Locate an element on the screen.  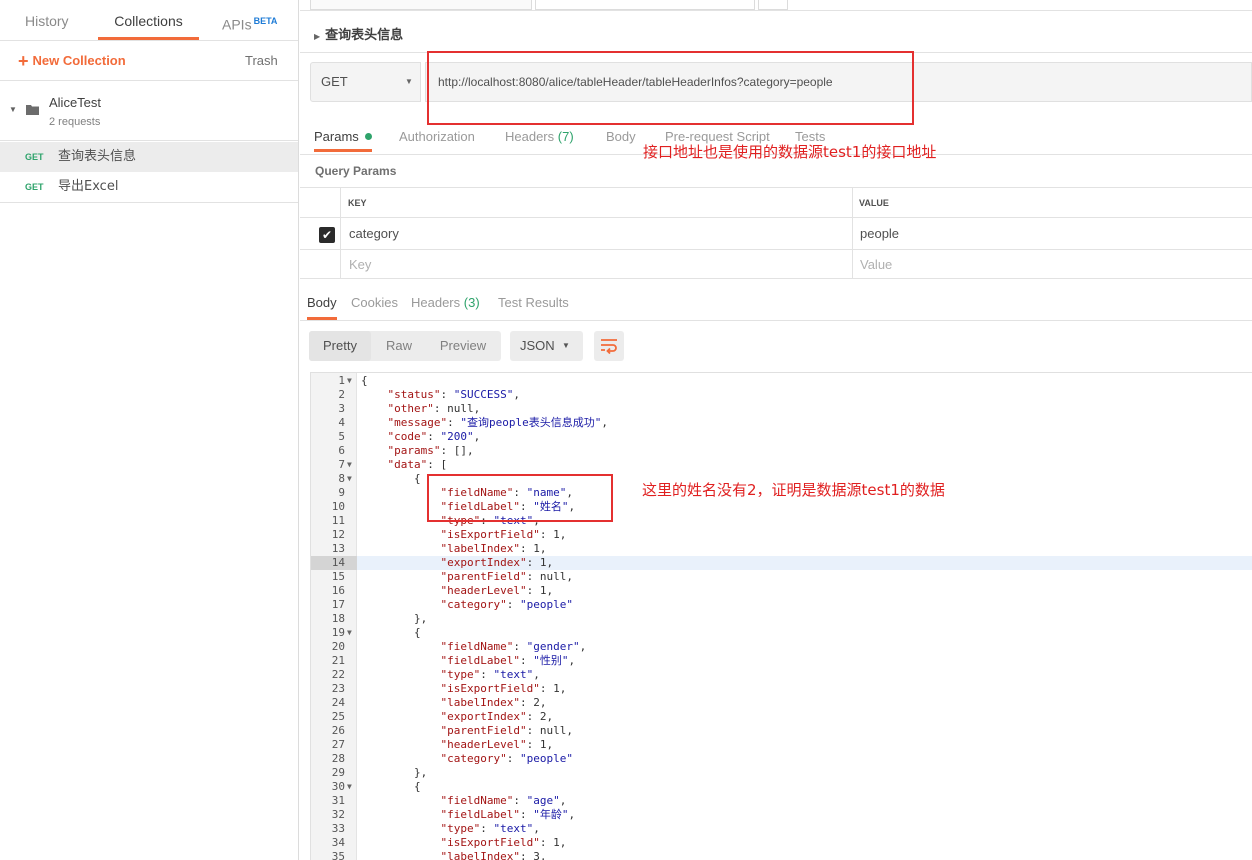
code-line: 34 "isExportField": 1, is located at coordinates (781, 843).